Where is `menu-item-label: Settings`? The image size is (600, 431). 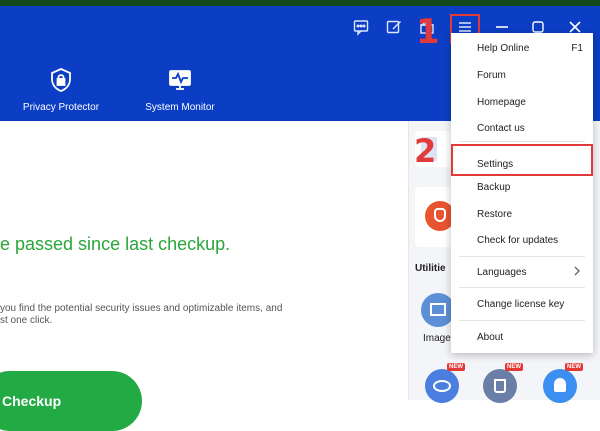
menu-item-label: Settings is located at coordinates (495, 164).